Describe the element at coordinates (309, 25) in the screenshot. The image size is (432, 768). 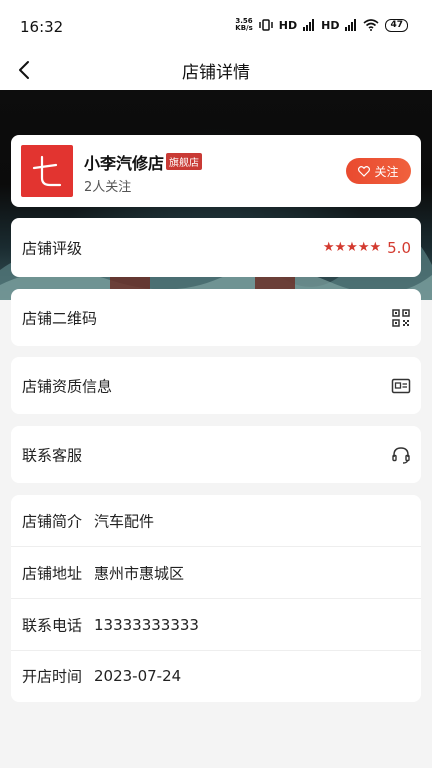
I see `signal-1-icon` at that location.